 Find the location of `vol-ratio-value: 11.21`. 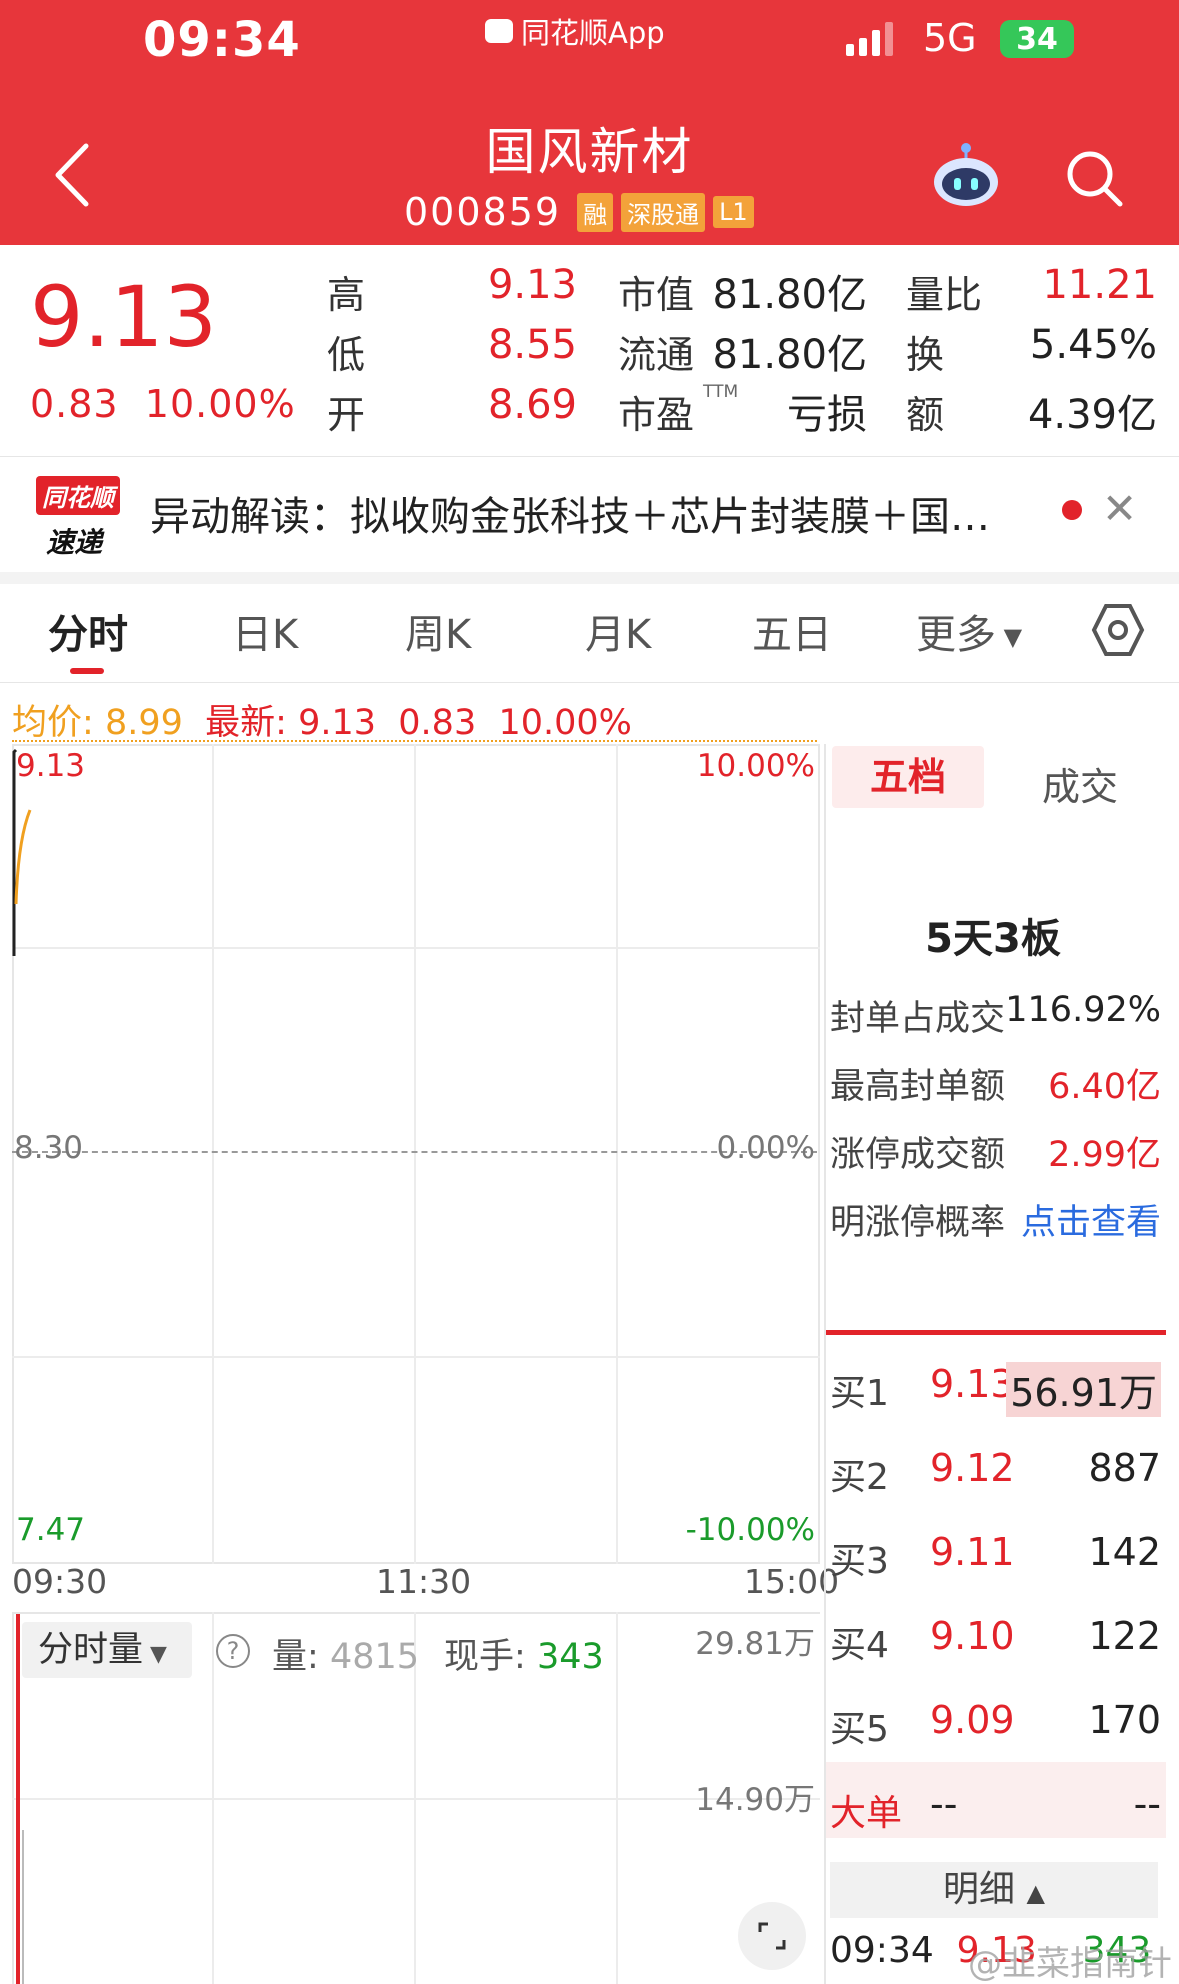

vol-ratio-value: 11.21 is located at coordinates (1099, 285).